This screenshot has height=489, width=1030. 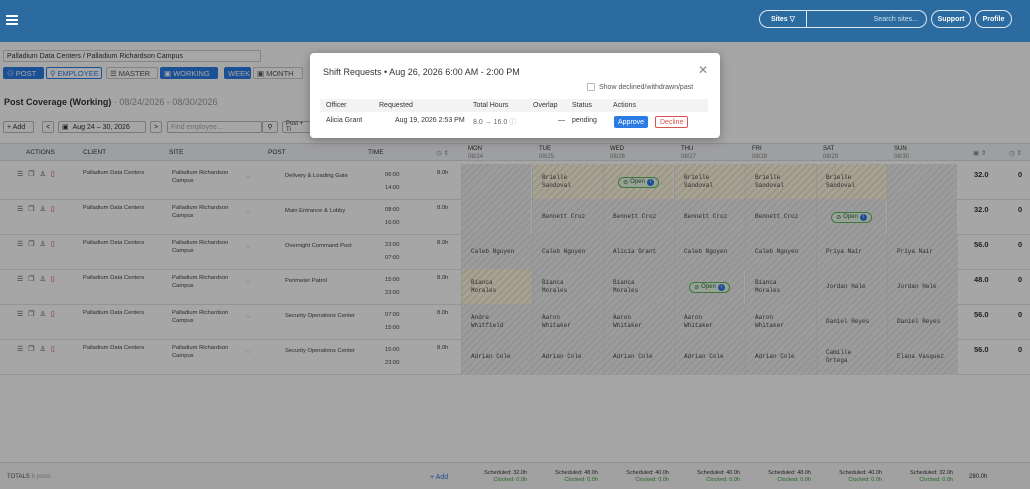 What do you see at coordinates (624, 105) in the screenshot?
I see `header-actions: Actions` at bounding box center [624, 105].